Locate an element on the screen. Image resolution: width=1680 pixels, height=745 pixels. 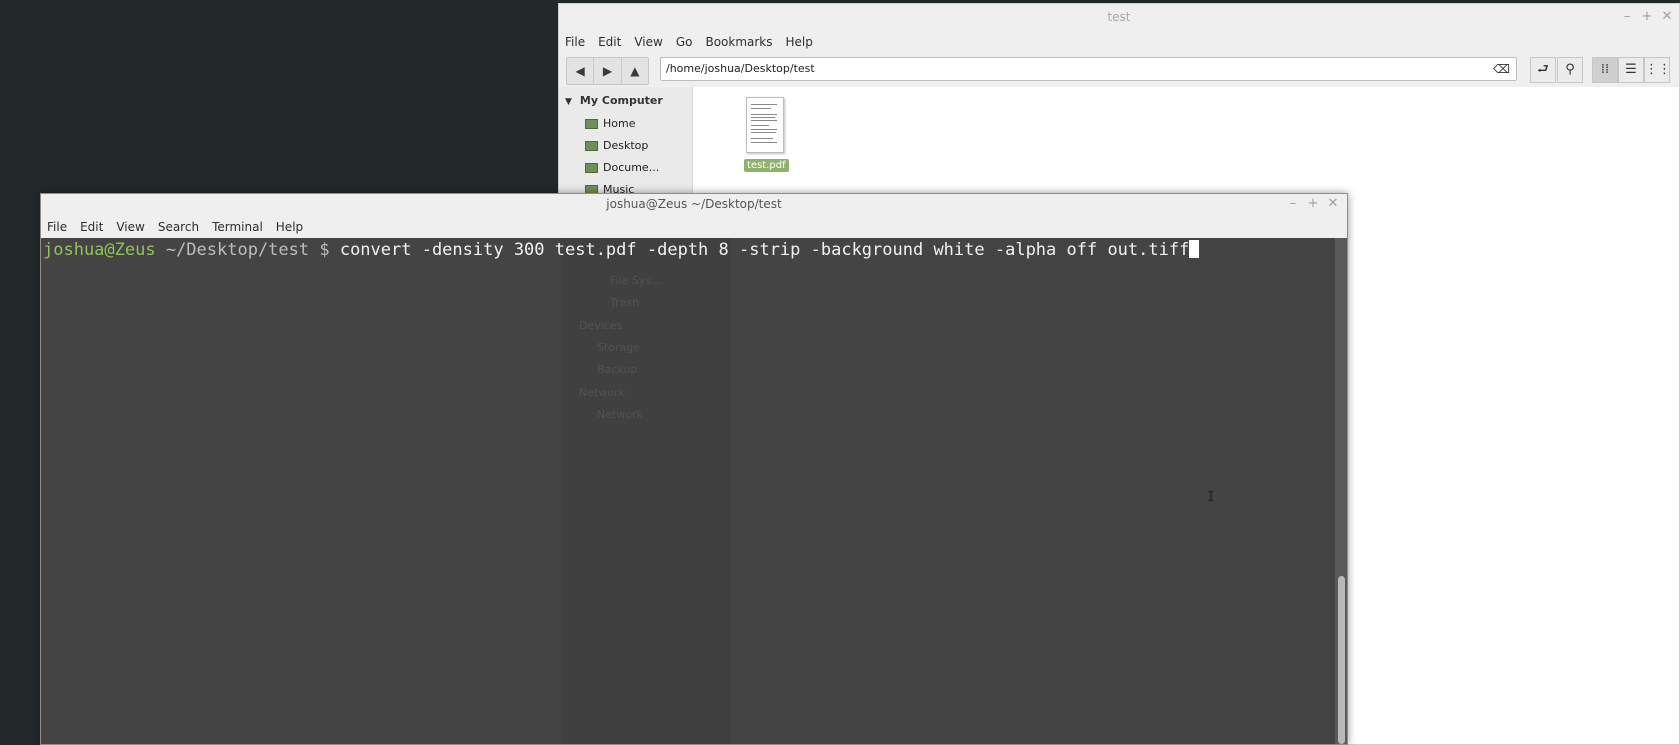
fm-menu-edit: Edit is located at coordinates (609, 42).